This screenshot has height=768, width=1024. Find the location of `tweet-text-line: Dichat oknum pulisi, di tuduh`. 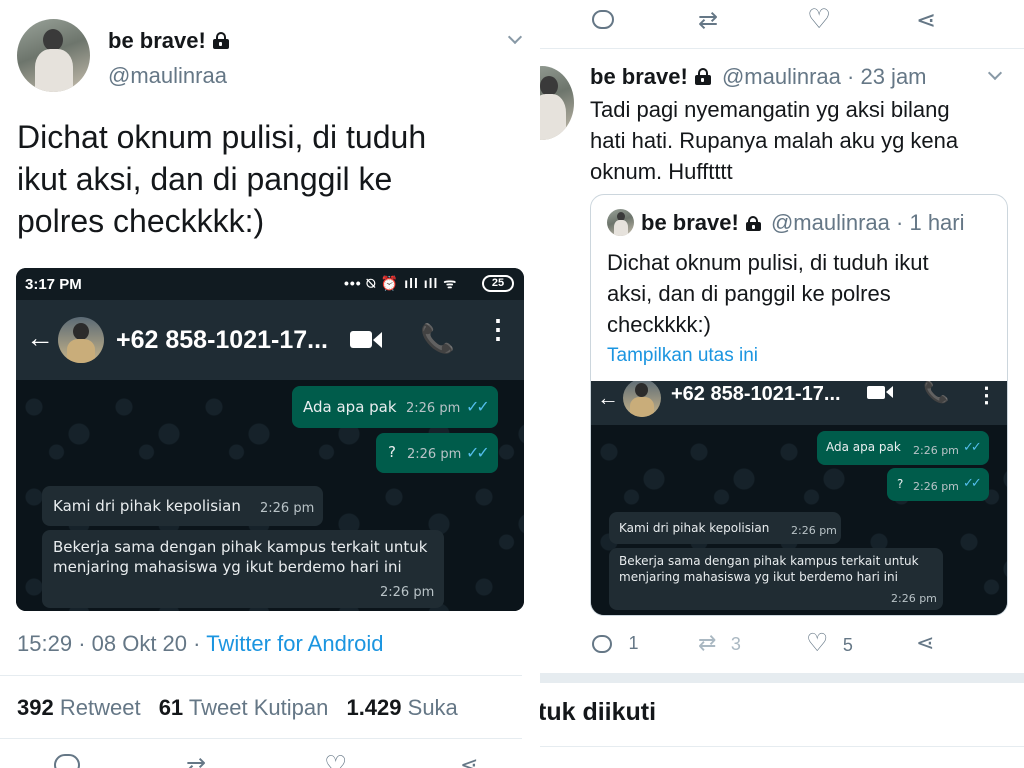

tweet-text-line: Dichat oknum pulisi, di tuduh is located at coordinates (222, 137).